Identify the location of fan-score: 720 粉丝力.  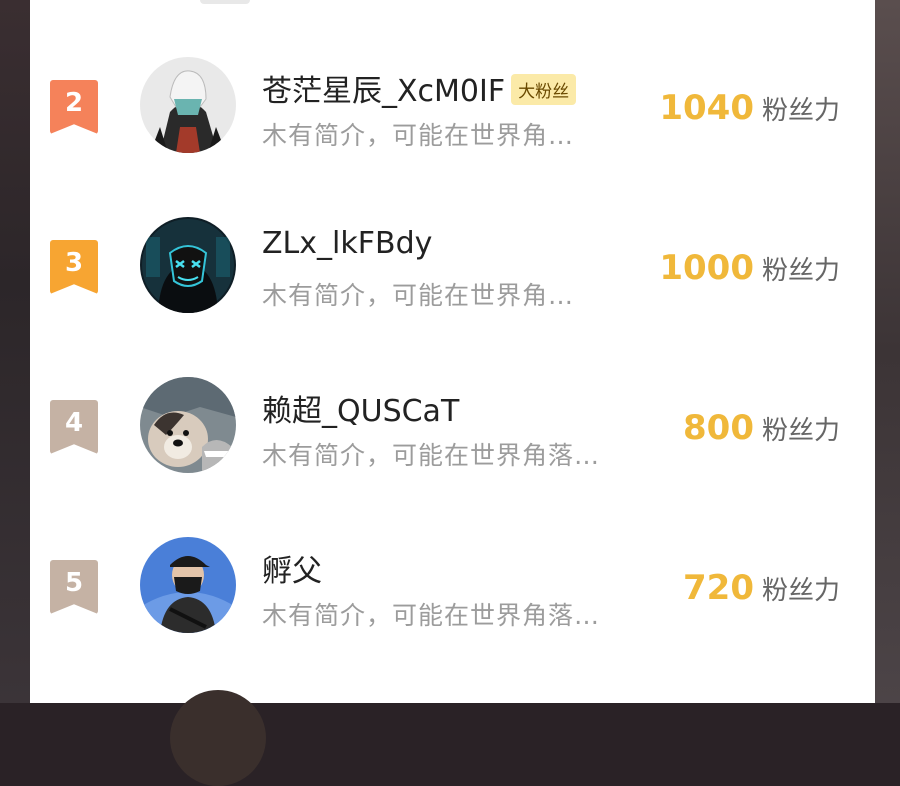
(761, 588).